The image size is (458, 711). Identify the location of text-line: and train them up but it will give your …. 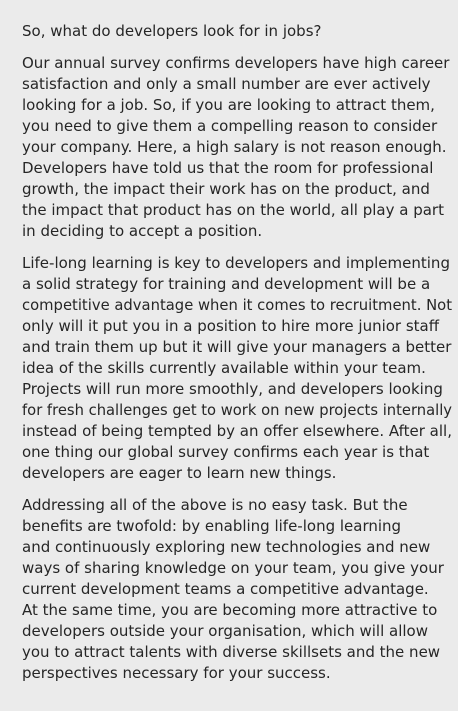
(237, 347).